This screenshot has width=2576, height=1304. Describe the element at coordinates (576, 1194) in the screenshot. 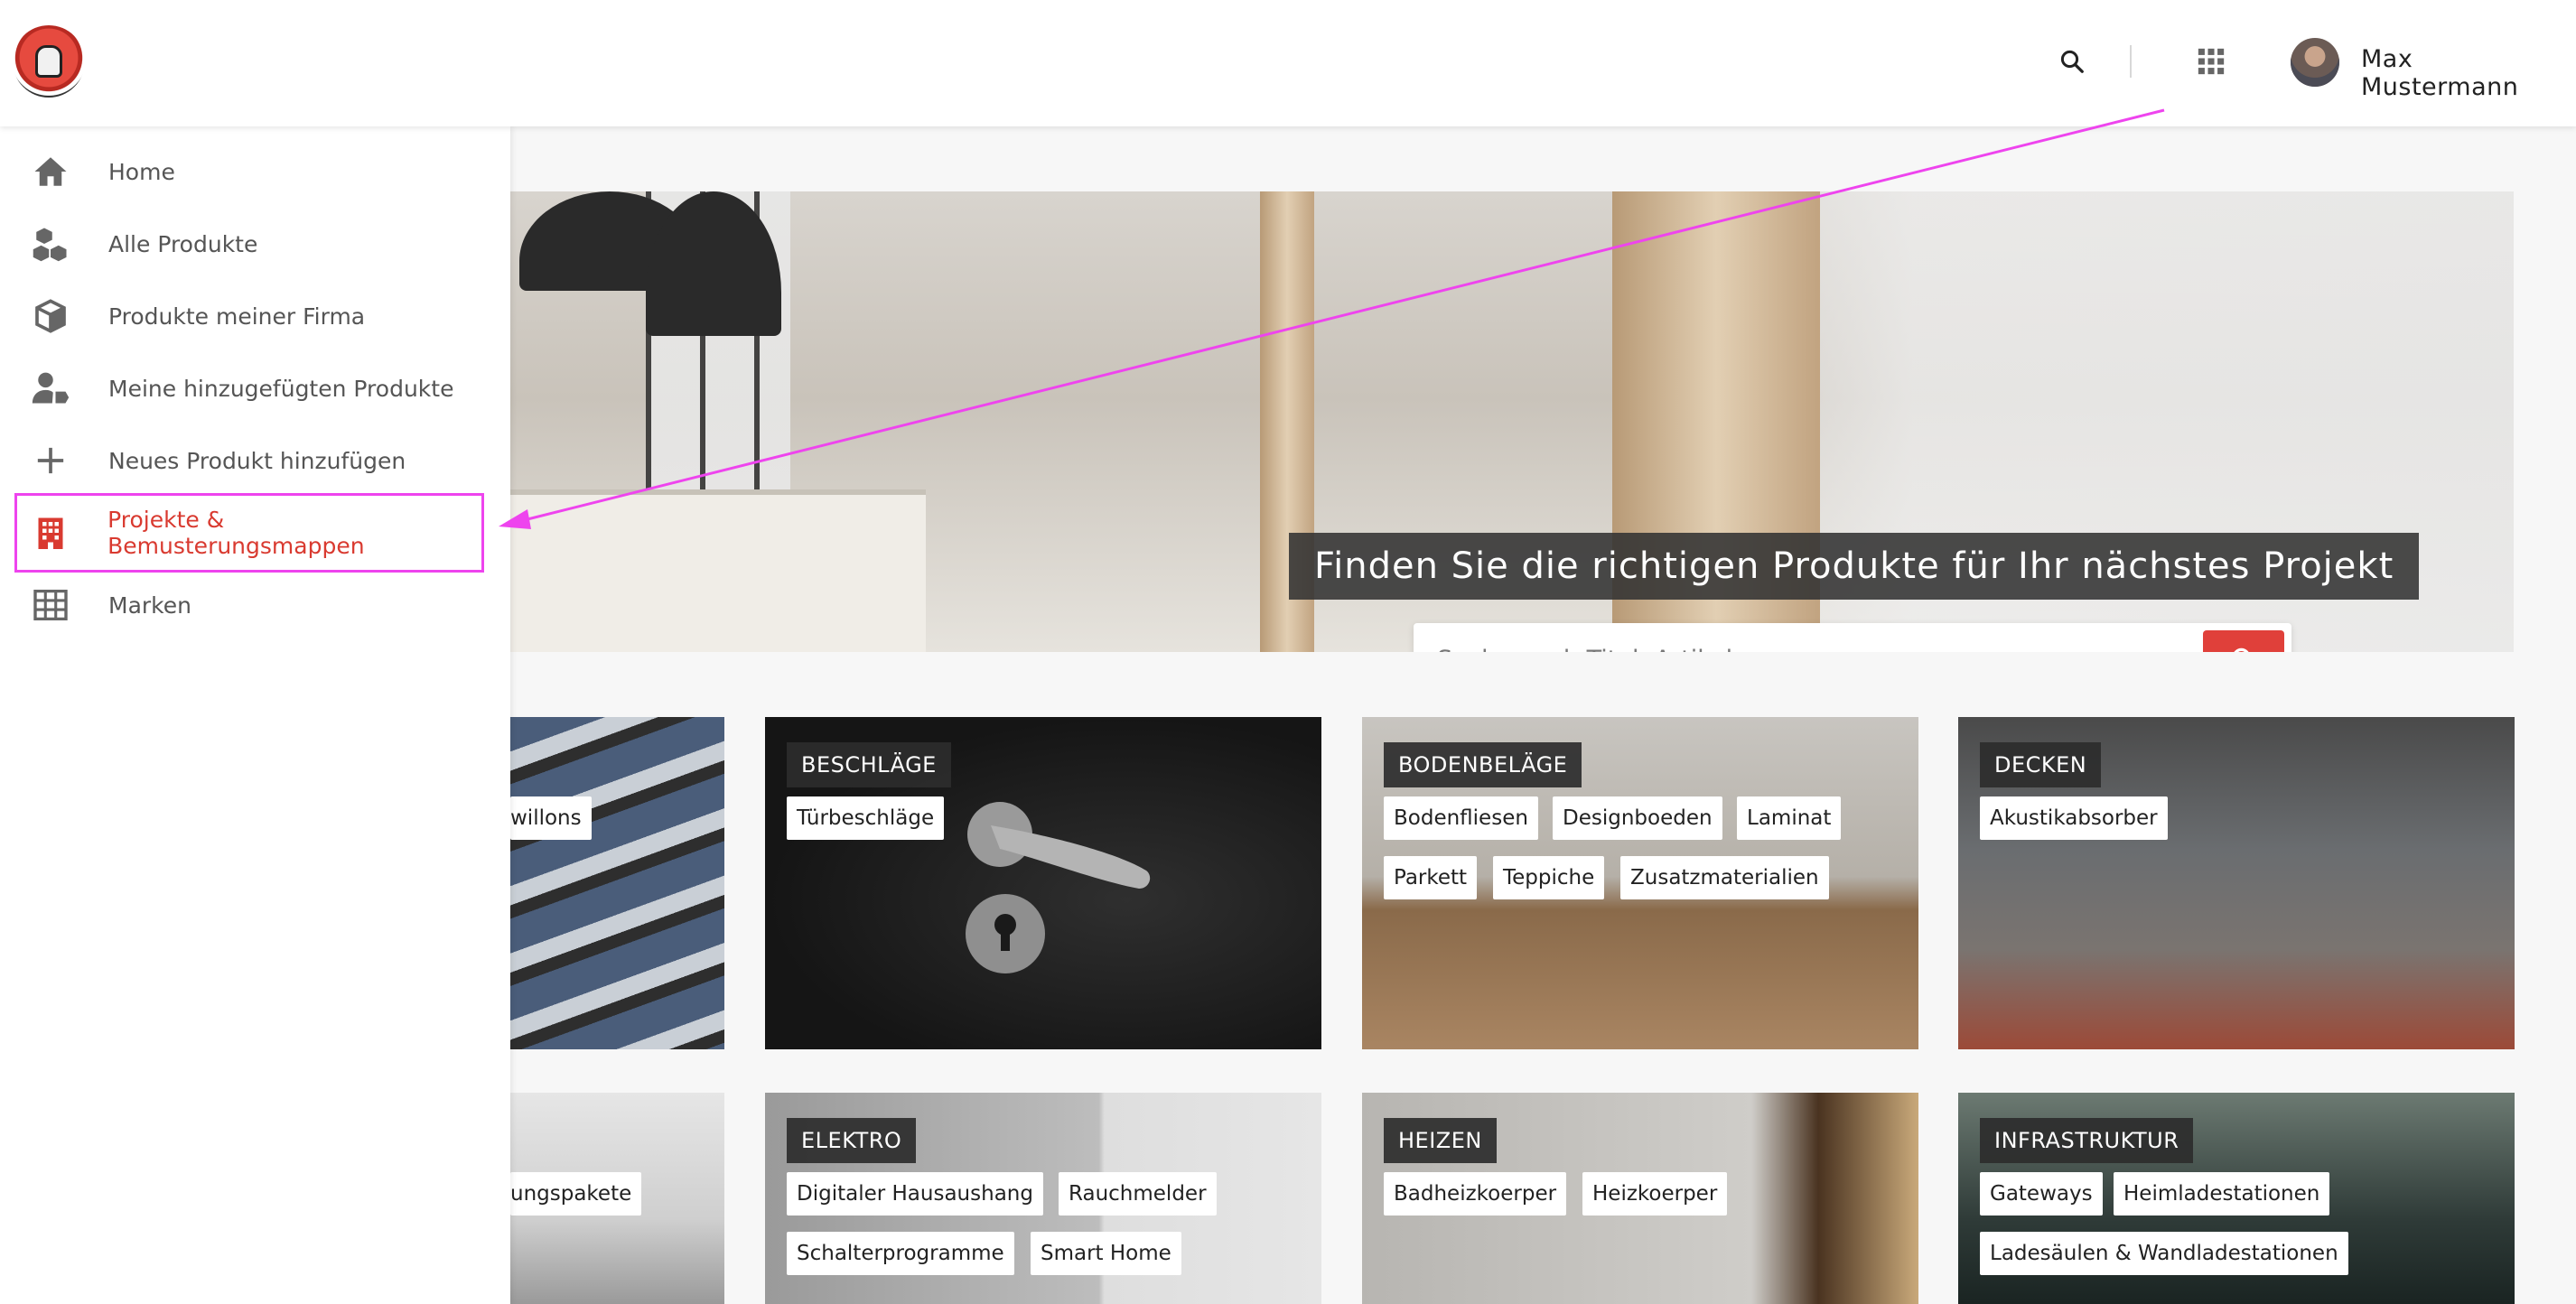

I see `category-tag: ungspakete` at that location.